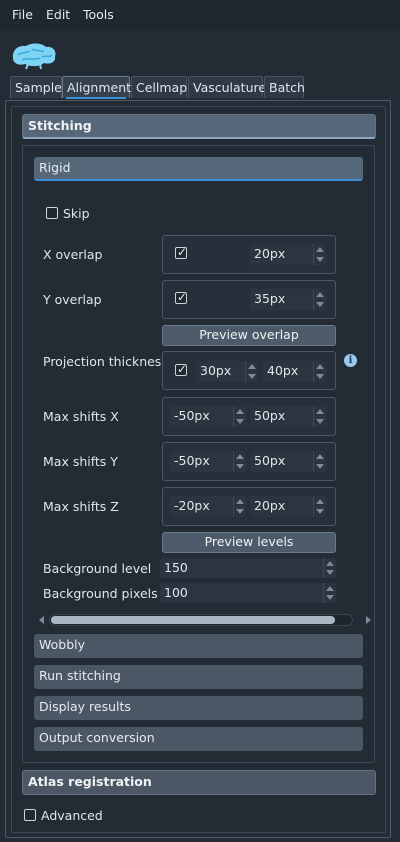  I want to click on projection-thickness-value-1: 30px, so click(216, 370).